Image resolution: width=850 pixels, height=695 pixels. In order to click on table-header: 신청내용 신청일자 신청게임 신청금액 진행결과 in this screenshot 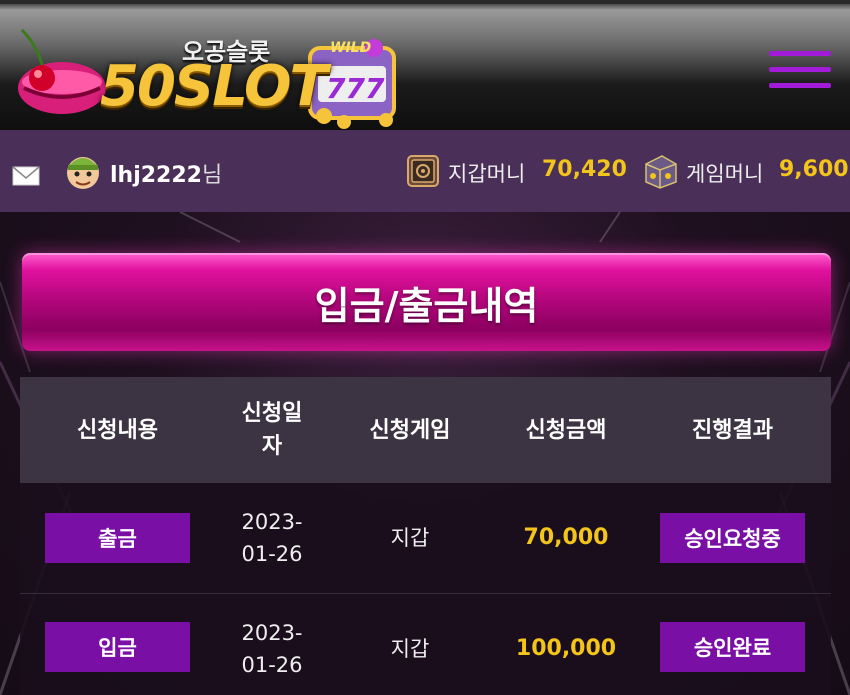, I will do `click(425, 430)`.